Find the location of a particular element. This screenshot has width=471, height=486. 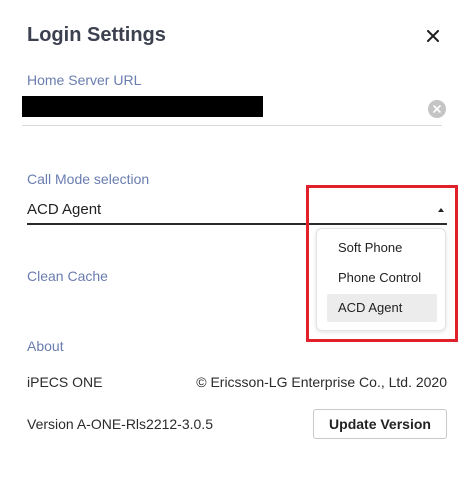

call-mode-selected-value: ACD Agent is located at coordinates (64, 209).